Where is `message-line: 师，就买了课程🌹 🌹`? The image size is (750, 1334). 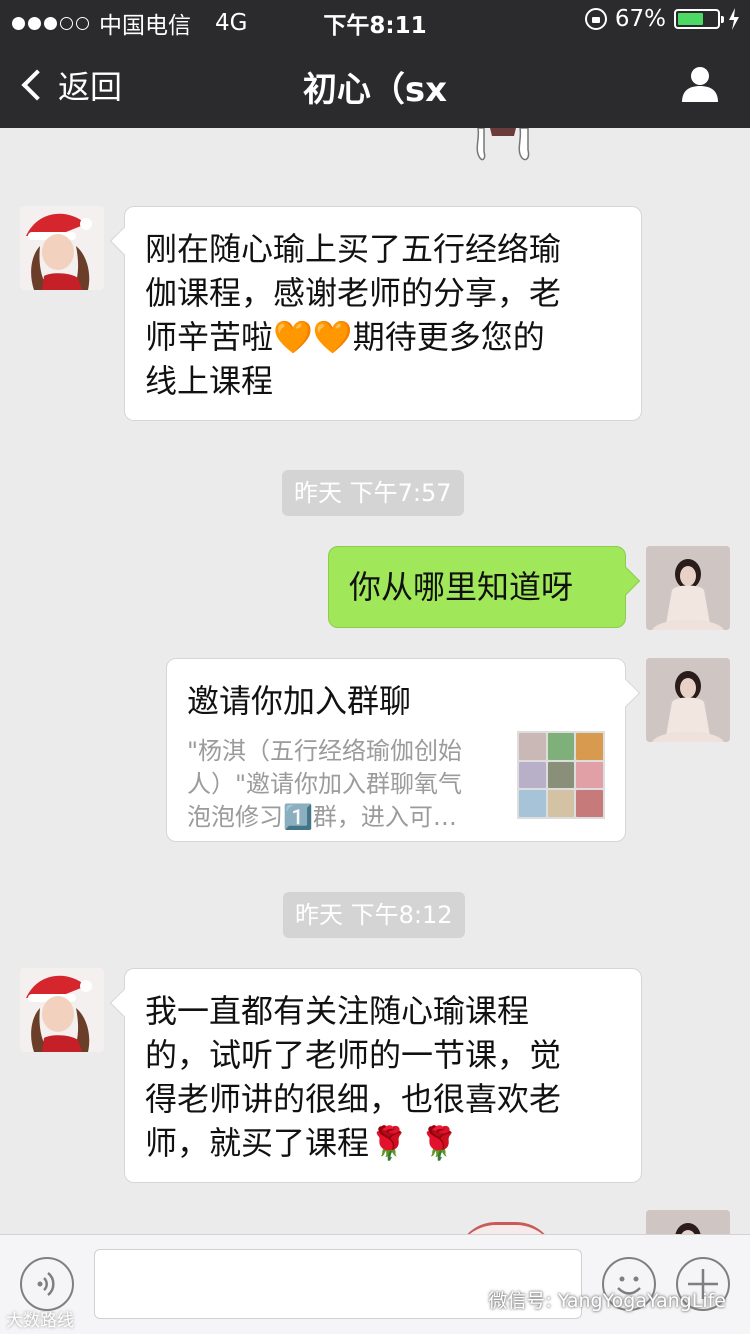 message-line: 师，就买了课程🌹 🌹 is located at coordinates (302, 1143).